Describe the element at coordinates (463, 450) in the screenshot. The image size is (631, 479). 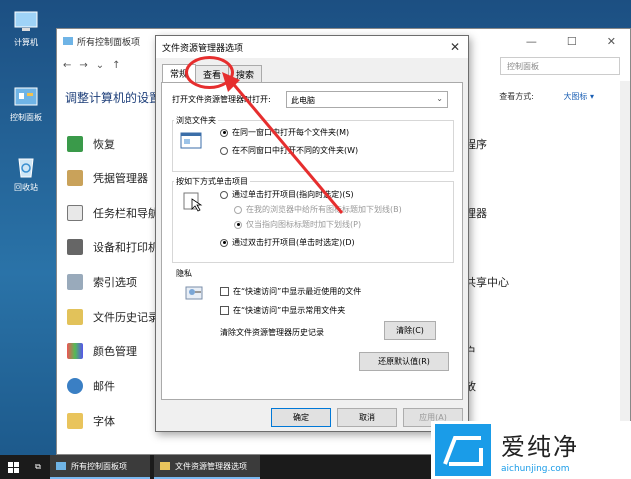
I see `watermark-logo-icon` at that location.